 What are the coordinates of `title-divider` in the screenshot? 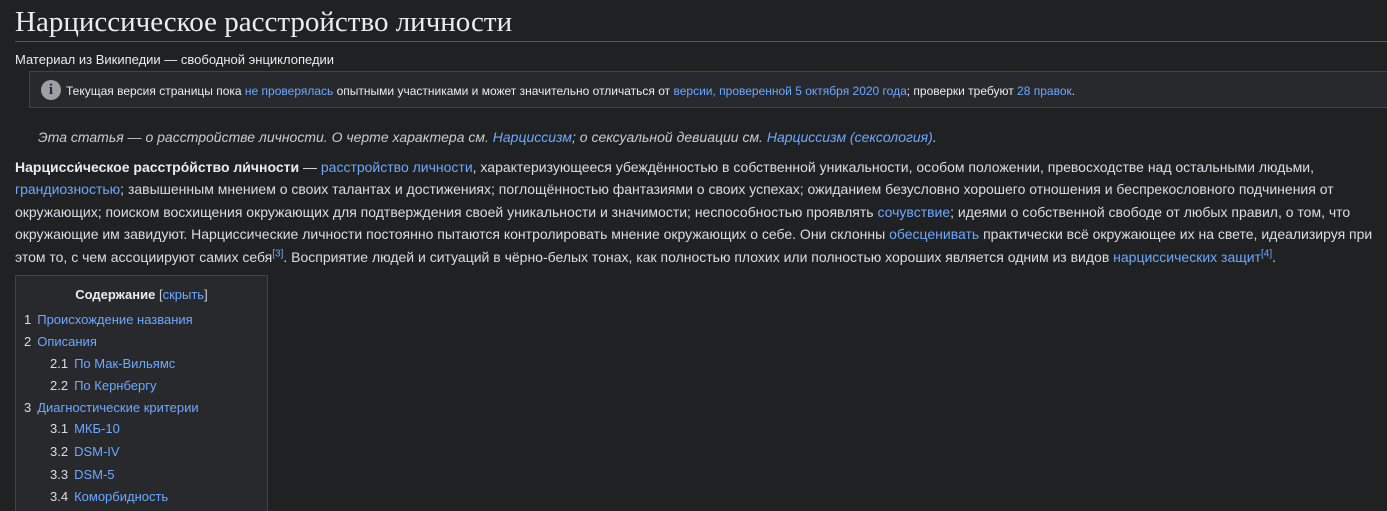 It's located at (701, 41).